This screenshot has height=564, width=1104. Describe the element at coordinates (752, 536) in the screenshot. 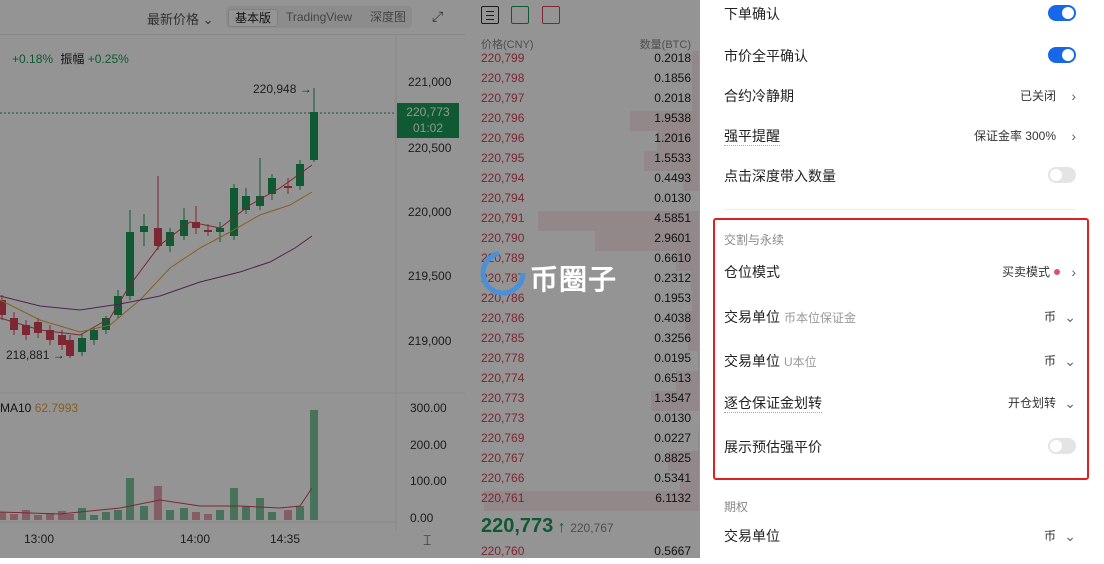

I see `setting-label: 交易单位` at that location.